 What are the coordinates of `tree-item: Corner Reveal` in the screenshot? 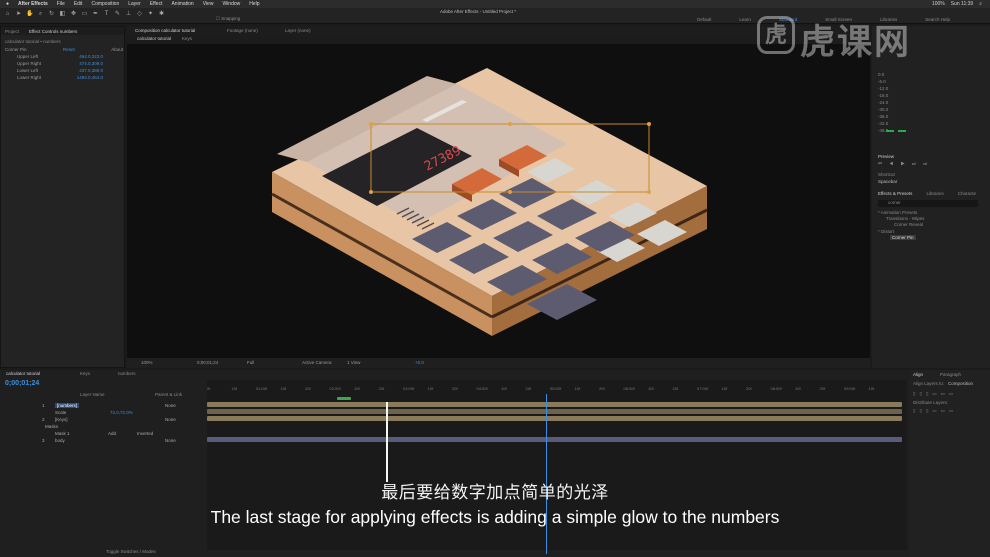 It's located at (908, 224).